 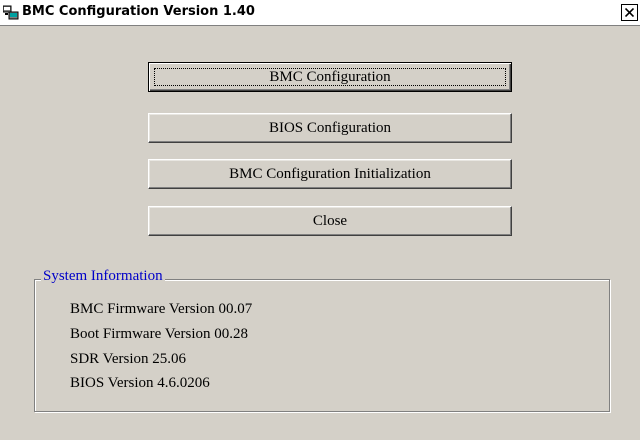 I want to click on window-title: BMC Configuration Version 1.40, so click(x=138, y=11).